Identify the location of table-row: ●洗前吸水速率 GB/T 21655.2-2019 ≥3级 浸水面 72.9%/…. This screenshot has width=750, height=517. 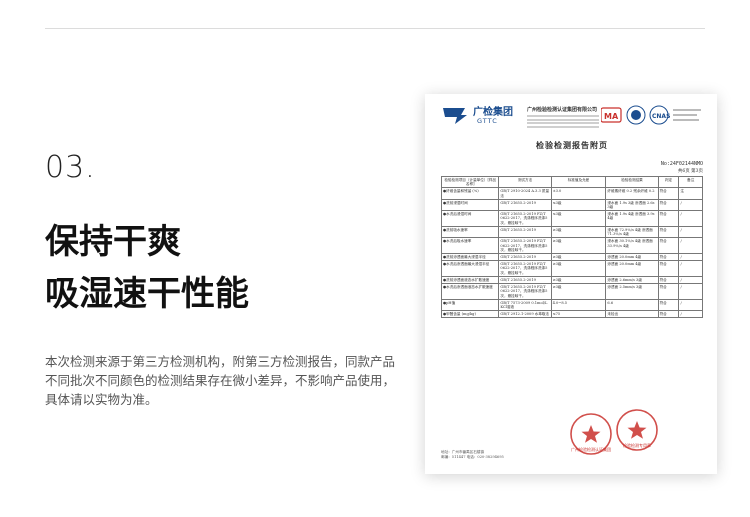
(571, 232).